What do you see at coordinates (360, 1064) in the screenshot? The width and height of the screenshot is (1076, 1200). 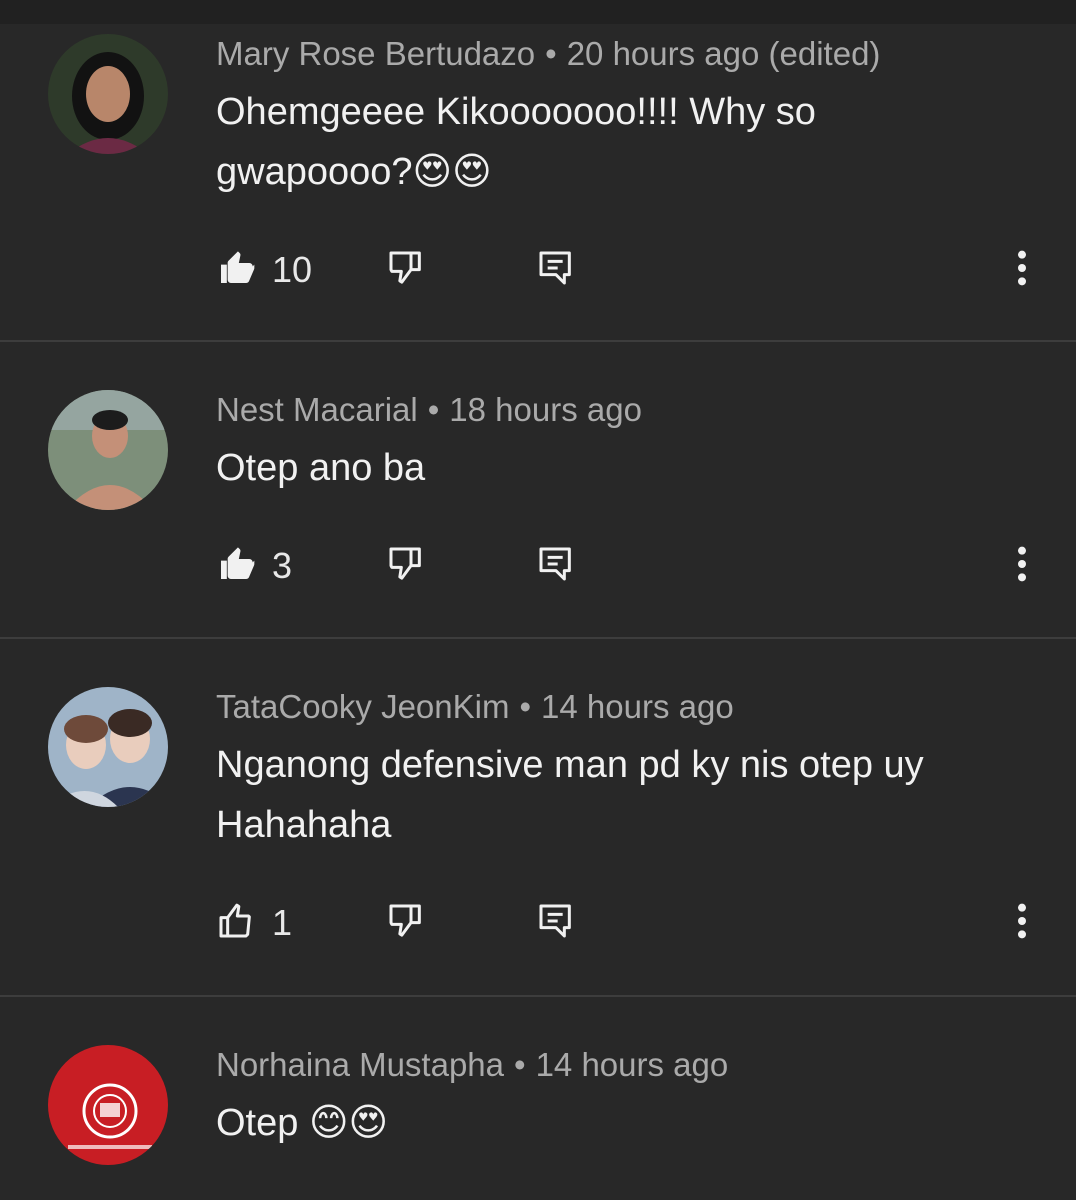 I see `author-name: Norhaina Mustapha` at bounding box center [360, 1064].